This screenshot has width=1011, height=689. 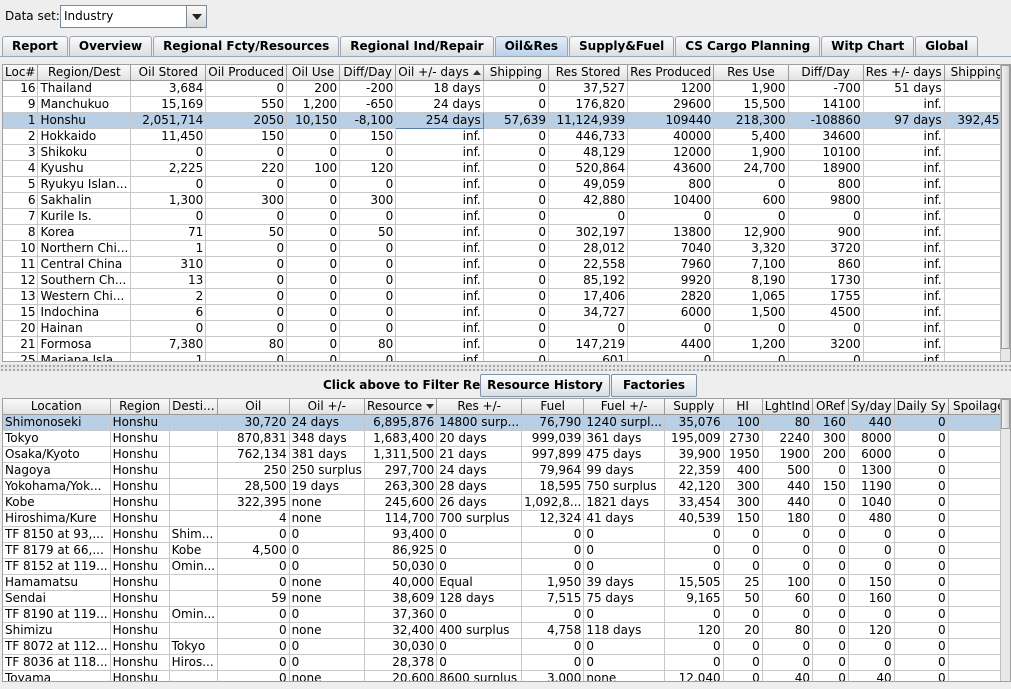 I want to click on bottom-table-scrollbar, so click(x=1005, y=540).